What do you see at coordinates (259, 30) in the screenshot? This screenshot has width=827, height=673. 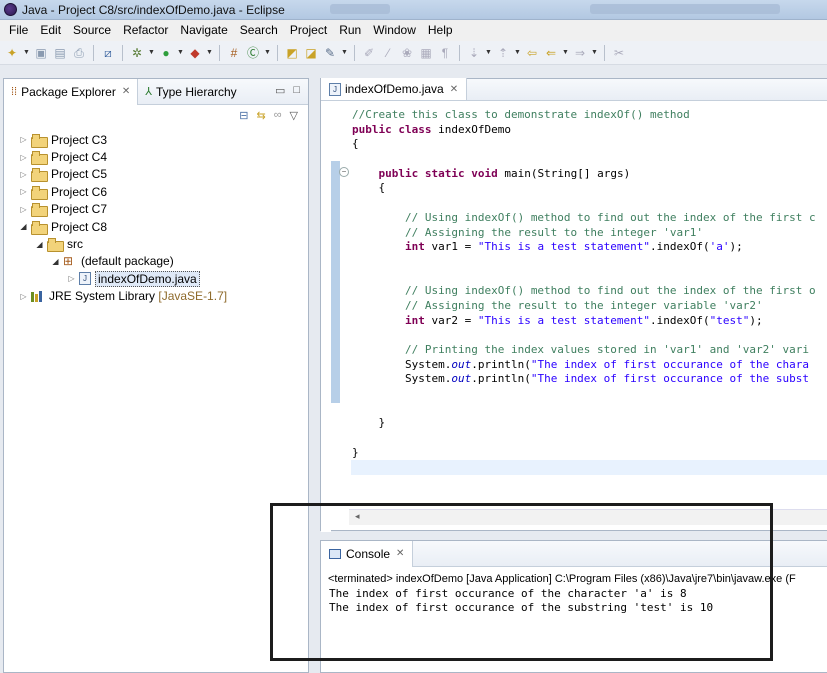 I see `menu-search: Search` at bounding box center [259, 30].